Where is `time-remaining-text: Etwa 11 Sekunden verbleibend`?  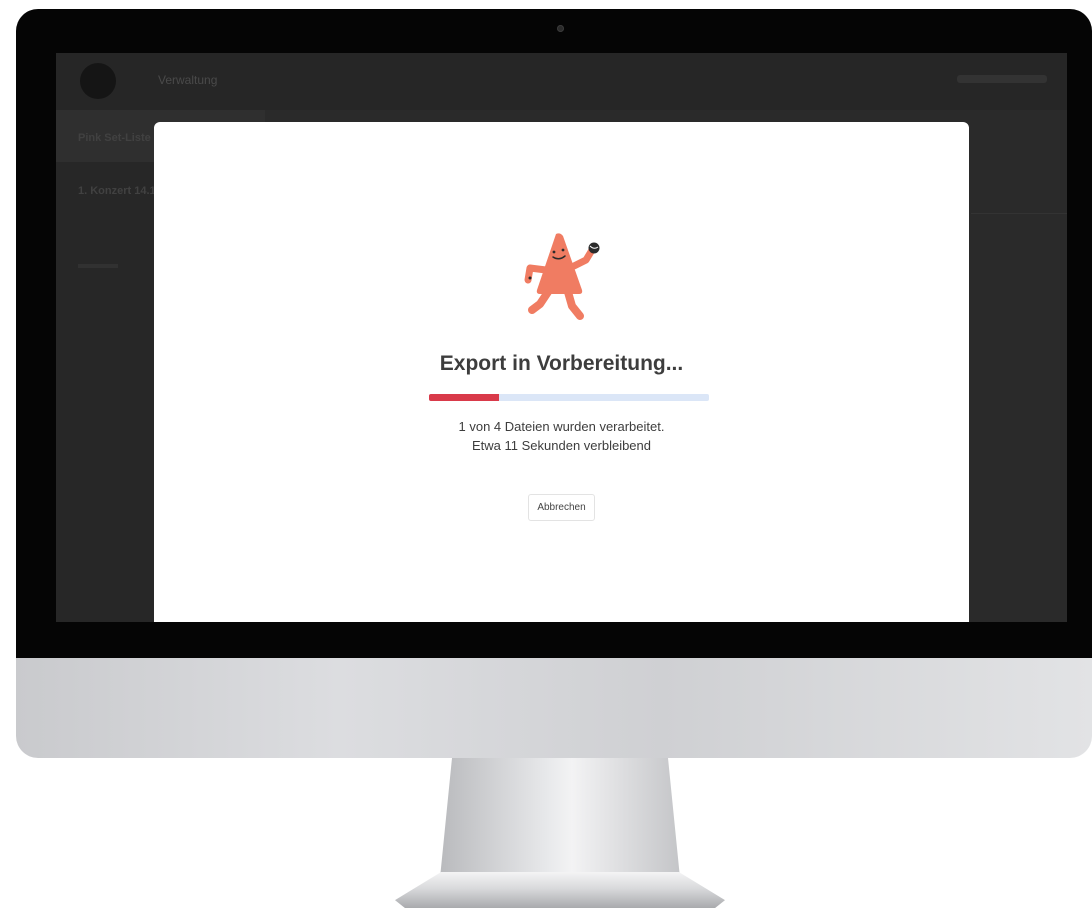 time-remaining-text: Etwa 11 Sekunden verbleibend is located at coordinates (561, 445).